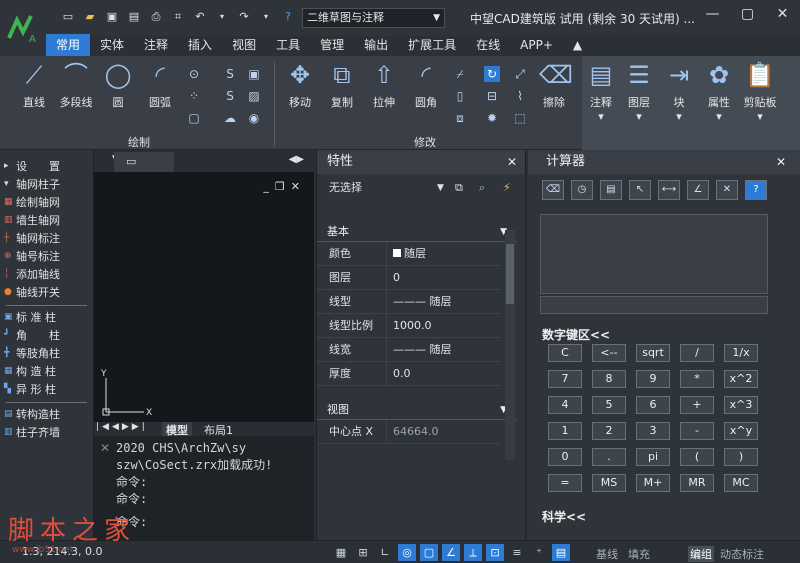 This screenshot has width=800, height=563. Describe the element at coordinates (283, 186) in the screenshot. I see `restore-icon: ❐` at that location.